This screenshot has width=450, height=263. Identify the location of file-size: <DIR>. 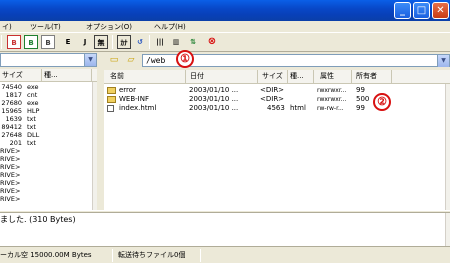
(272, 99).